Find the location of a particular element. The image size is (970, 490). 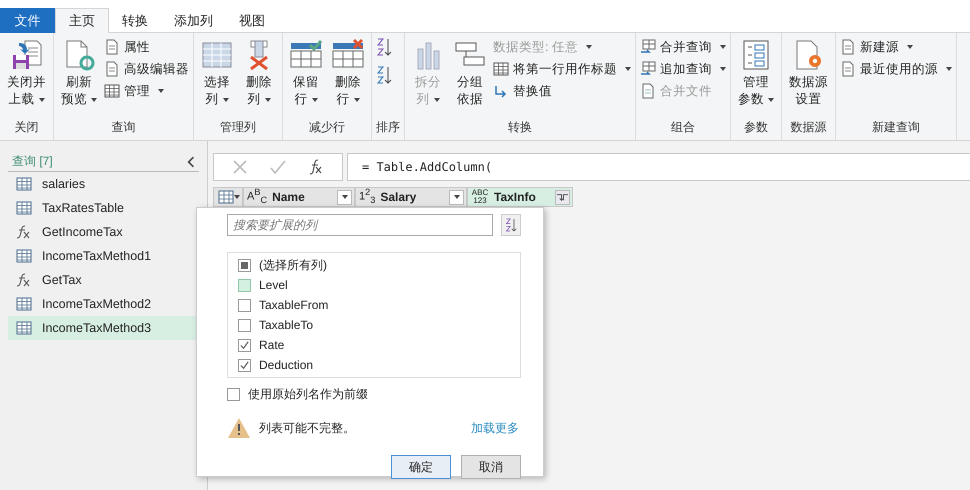

ribbon-button: 追加查询 is located at coordinates (683, 69).